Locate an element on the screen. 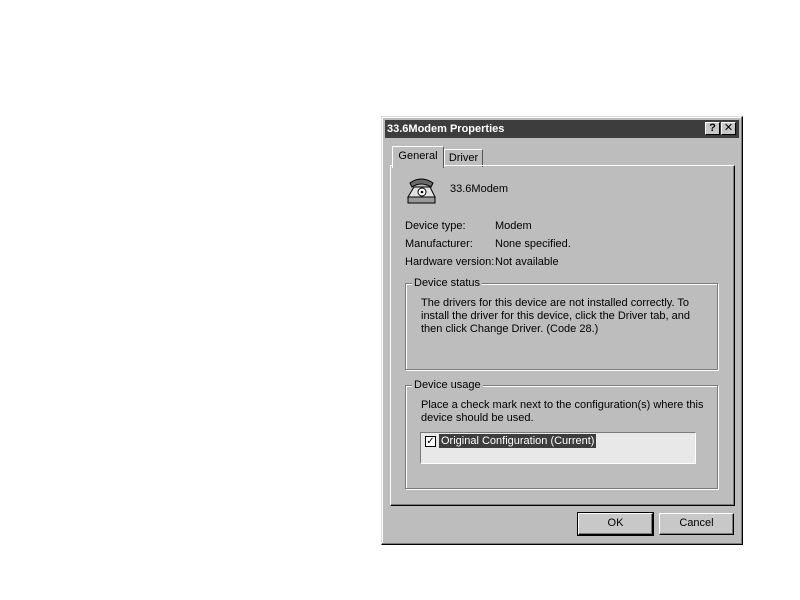  hardware-version-label: Hardware version: is located at coordinates (450, 262).